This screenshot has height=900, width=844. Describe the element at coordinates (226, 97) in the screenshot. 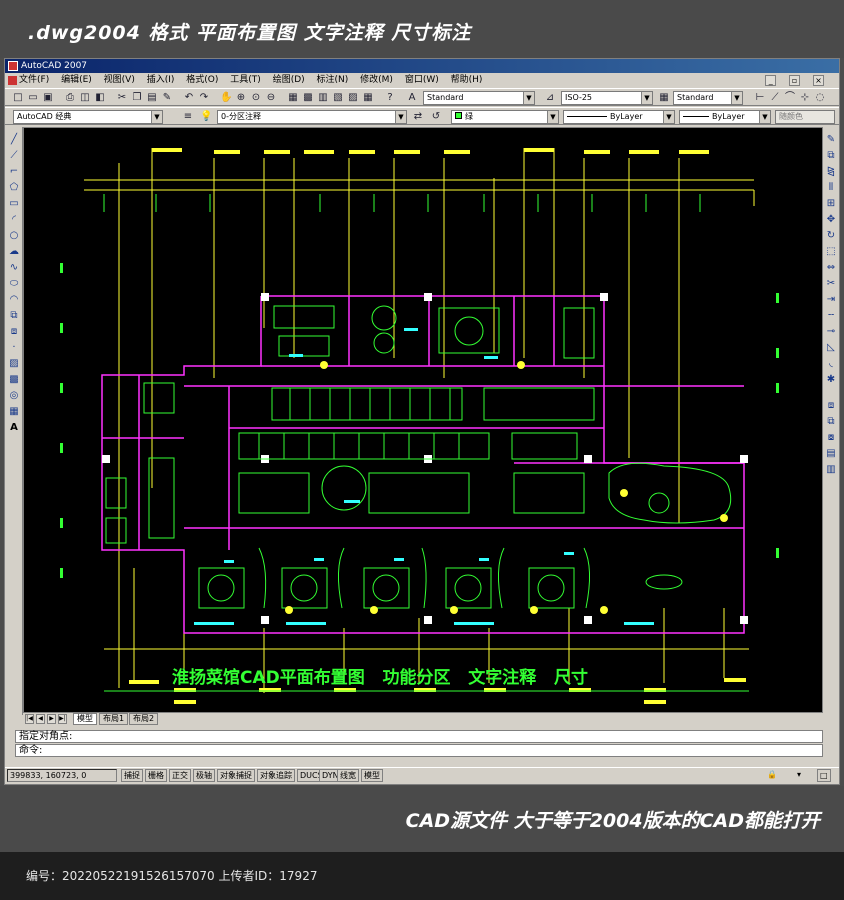

I see `pan-icon: ✋` at that location.